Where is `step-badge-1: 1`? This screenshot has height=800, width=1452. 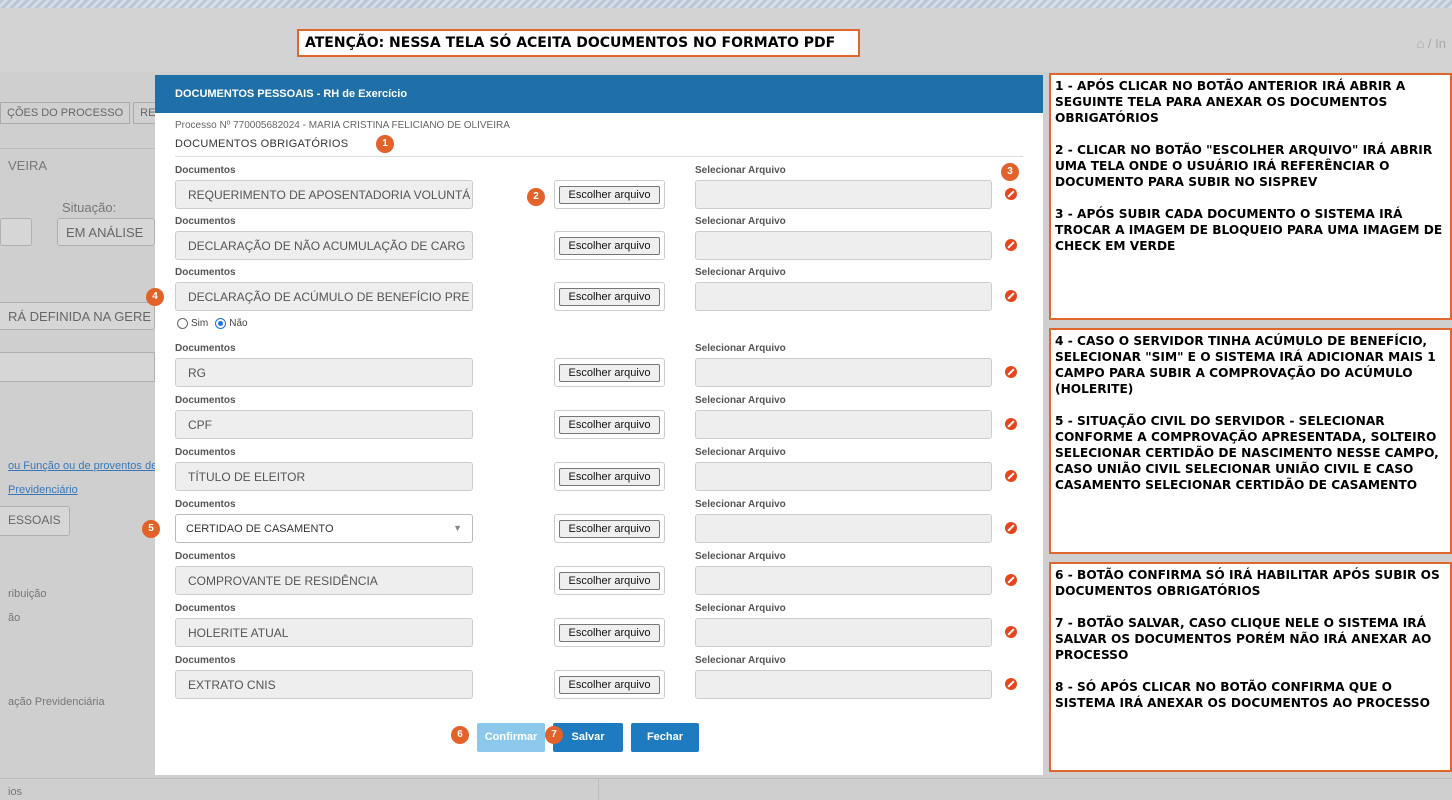
step-badge-1: 1 is located at coordinates (385, 144).